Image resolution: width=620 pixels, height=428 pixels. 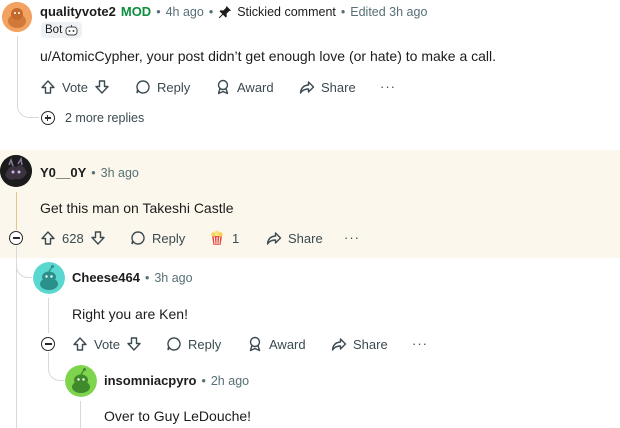 What do you see at coordinates (225, 12) in the screenshot?
I see `pin-icon` at bounding box center [225, 12].